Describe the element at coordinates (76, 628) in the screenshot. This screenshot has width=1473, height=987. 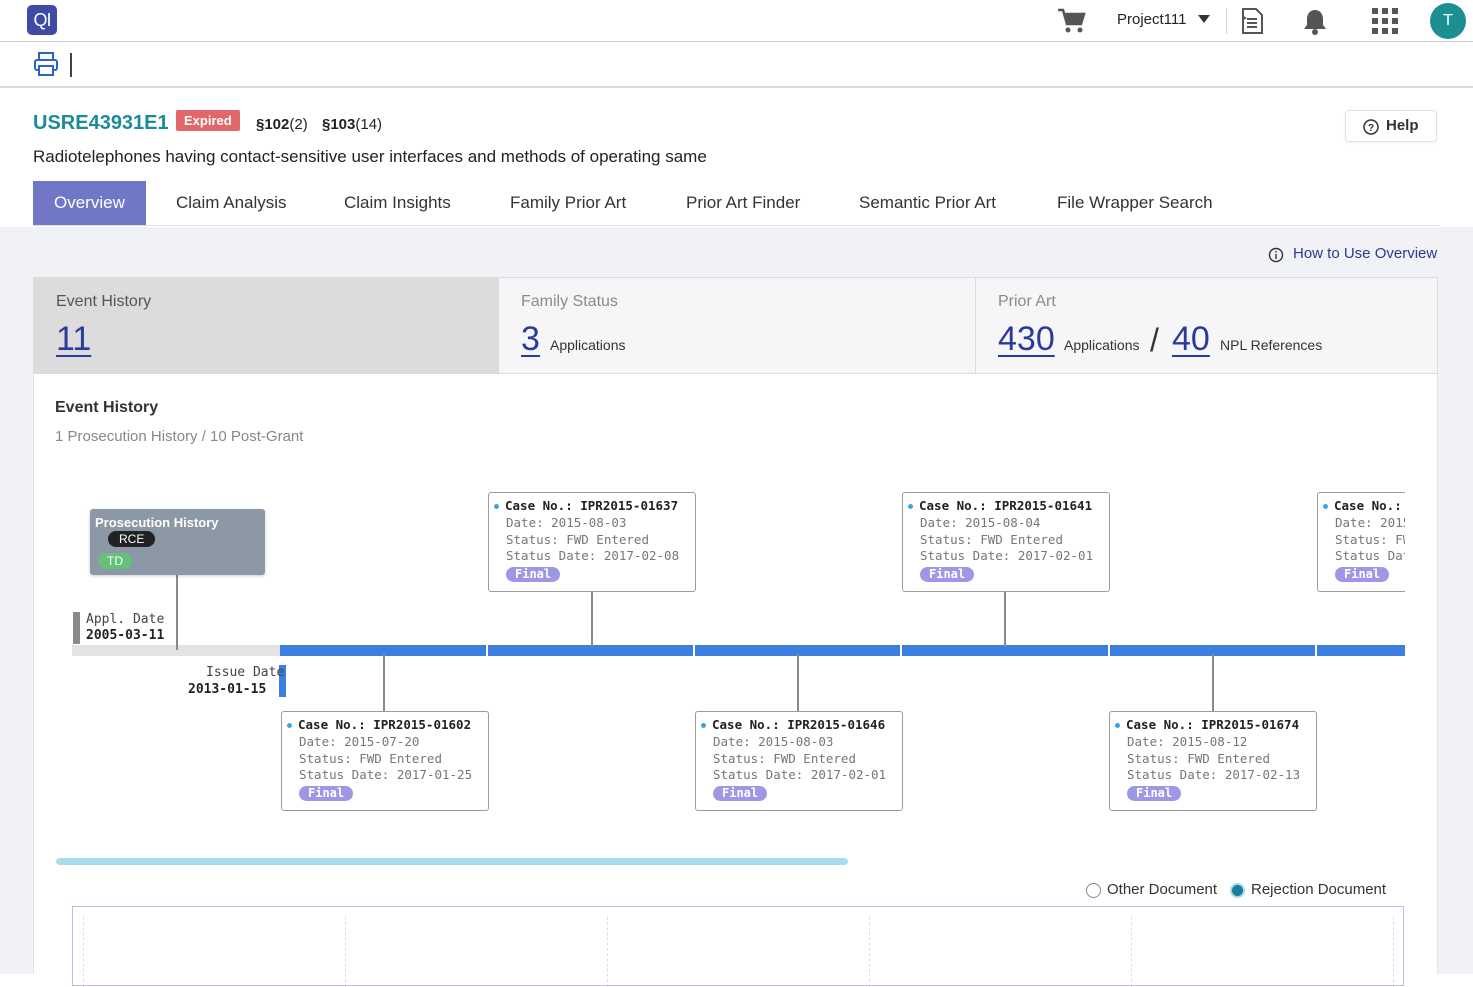
I see `appl-date-marker` at that location.